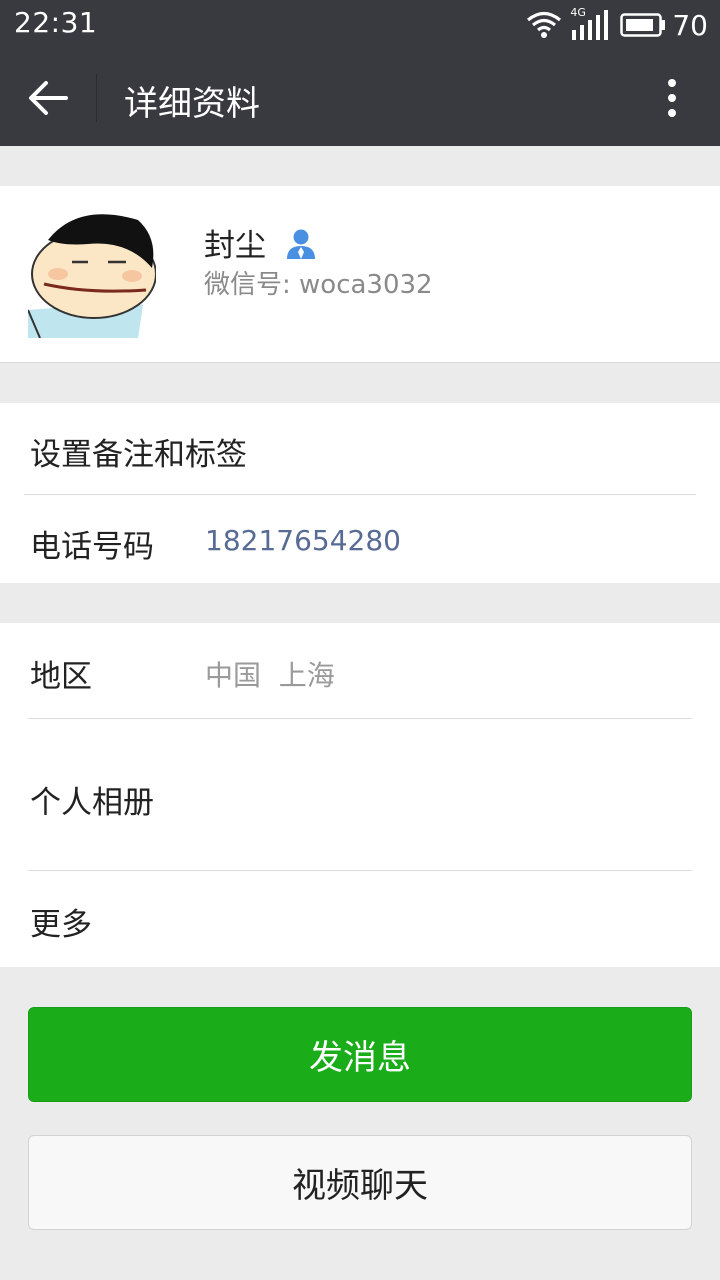  What do you see at coordinates (617, 24) in the screenshot?
I see `status-icons: 4G 70` at bounding box center [617, 24].